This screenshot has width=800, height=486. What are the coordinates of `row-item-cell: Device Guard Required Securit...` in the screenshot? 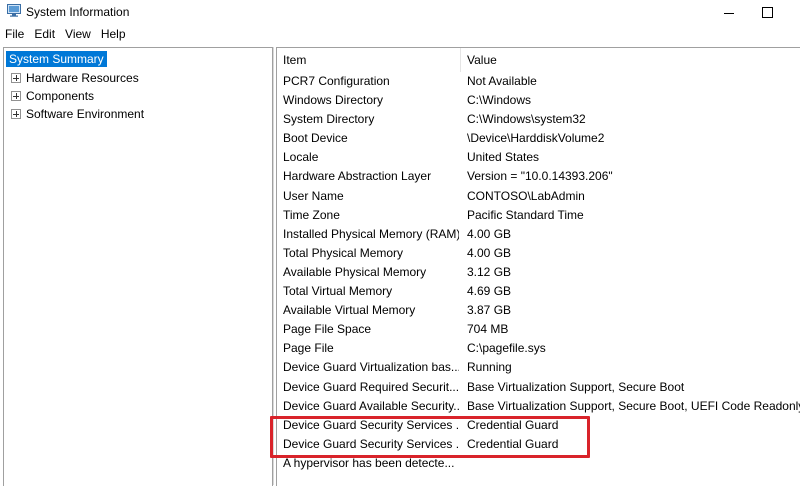 It's located at (371, 386).